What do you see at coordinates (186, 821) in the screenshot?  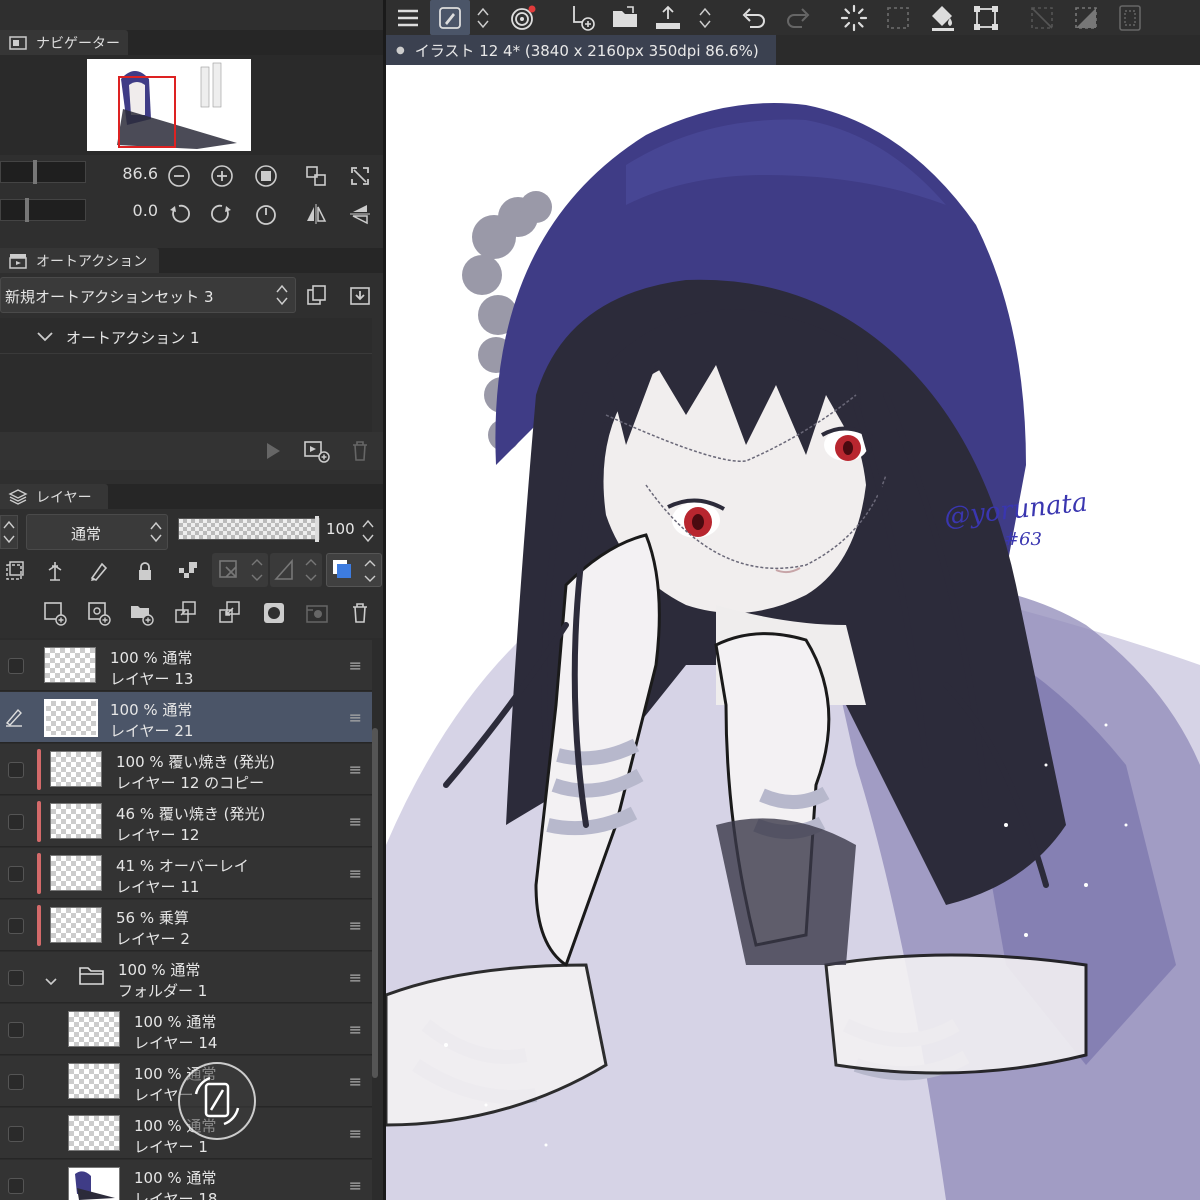 I see `layer-row: 46 % 覆い焼き (発光) レイヤー 12 ≡` at bounding box center [186, 821].